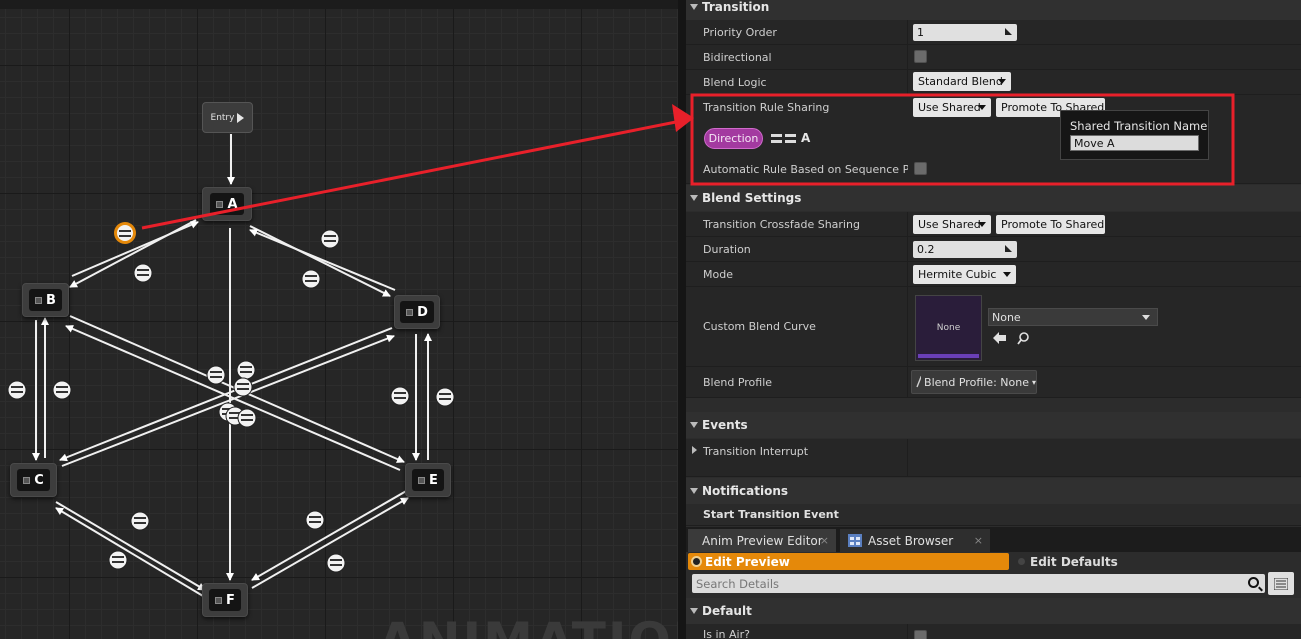 This screenshot has width=1301, height=639. Describe the element at coordinates (694, 450) in the screenshot. I see `expand-triangle-icon` at that location.